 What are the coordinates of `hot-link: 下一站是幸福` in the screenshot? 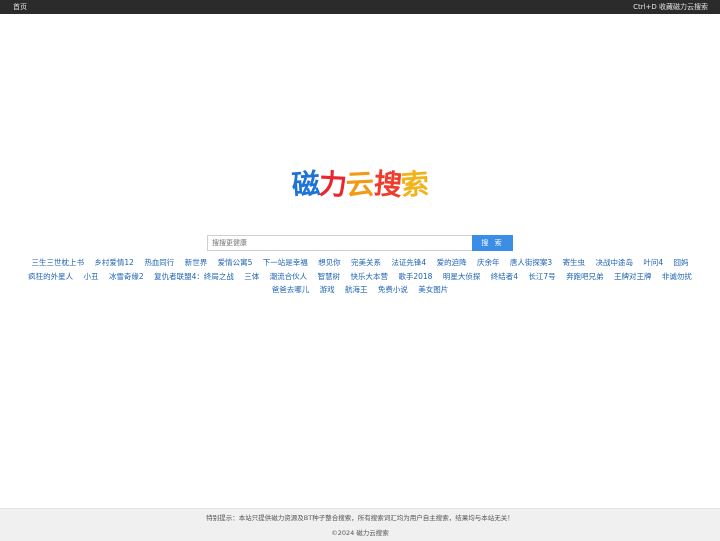 It's located at (285, 263).